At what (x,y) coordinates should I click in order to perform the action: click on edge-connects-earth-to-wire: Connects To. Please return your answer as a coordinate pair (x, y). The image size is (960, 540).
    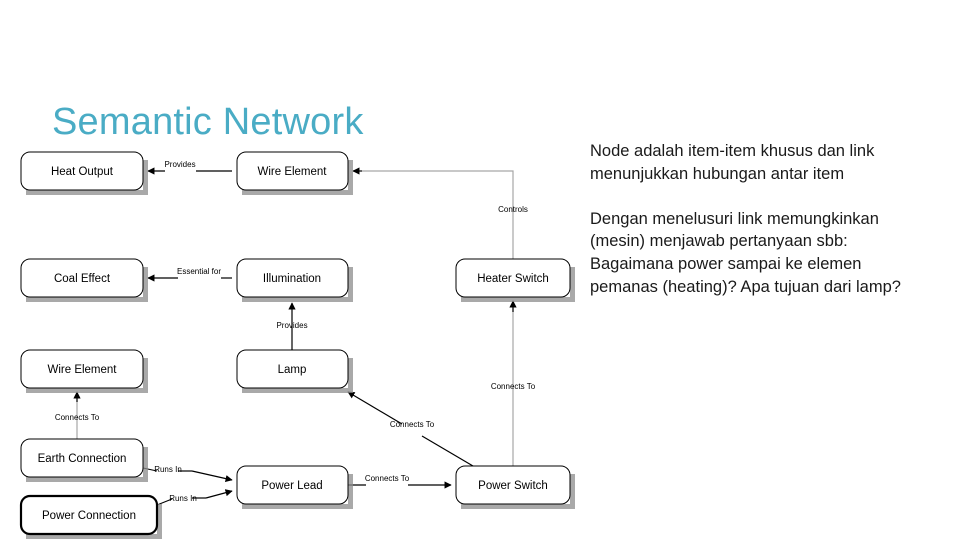
    Looking at the image, I should click on (77, 415).